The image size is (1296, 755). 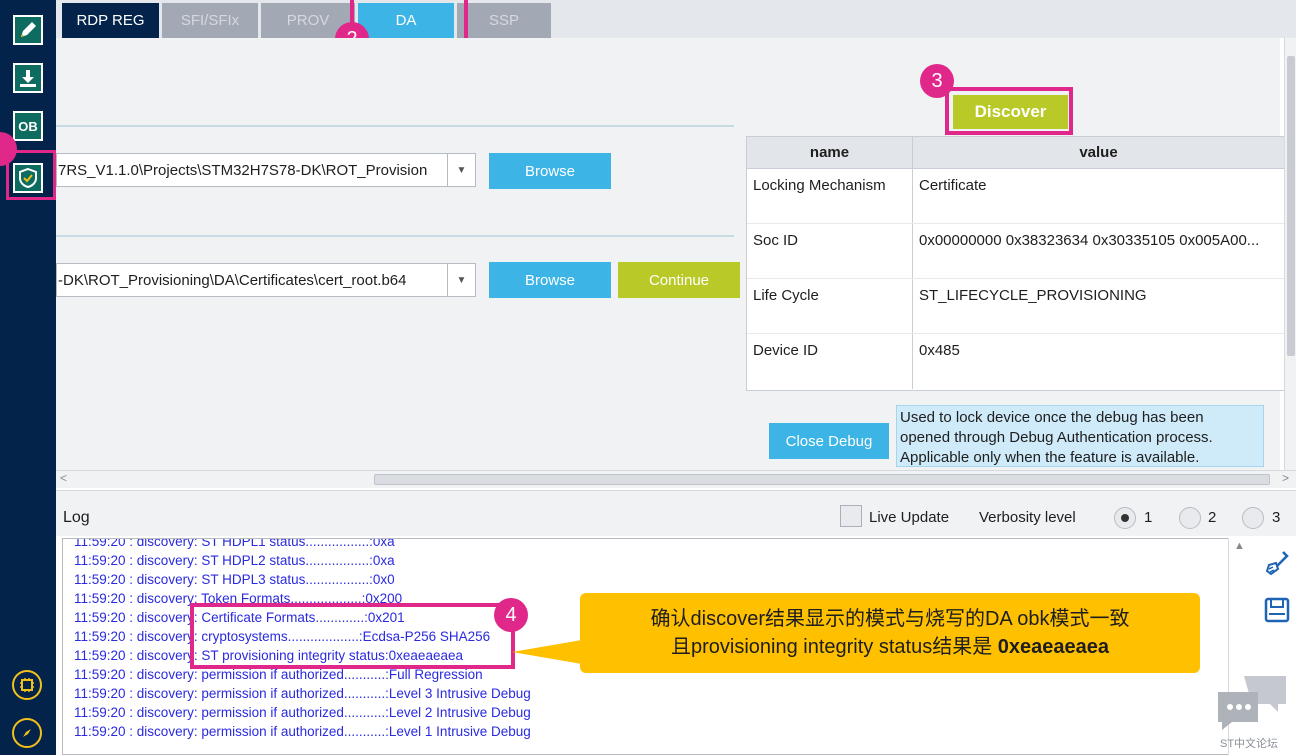 What do you see at coordinates (1015, 153) in the screenshot?
I see `table-header: name value` at bounding box center [1015, 153].